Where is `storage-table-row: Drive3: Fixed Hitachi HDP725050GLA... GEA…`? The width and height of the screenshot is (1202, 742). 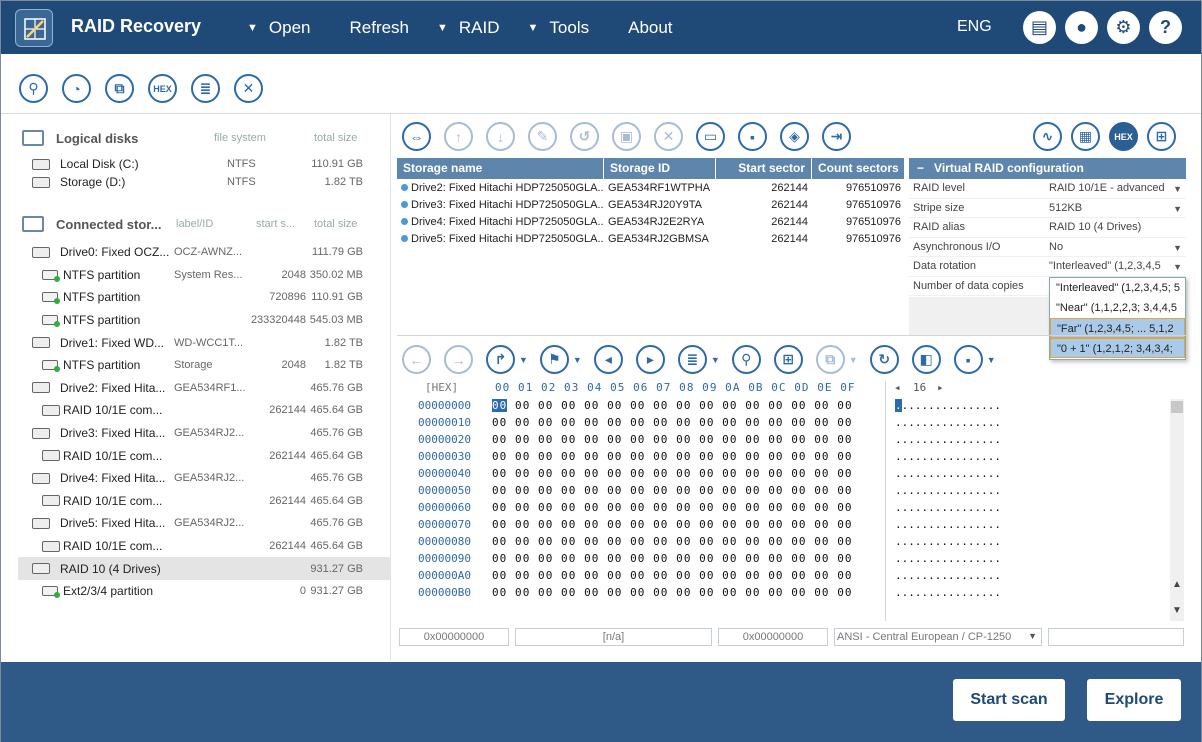 storage-table-row: Drive3: Fixed Hitachi HDP725050GLA... GEA… is located at coordinates (651, 204).